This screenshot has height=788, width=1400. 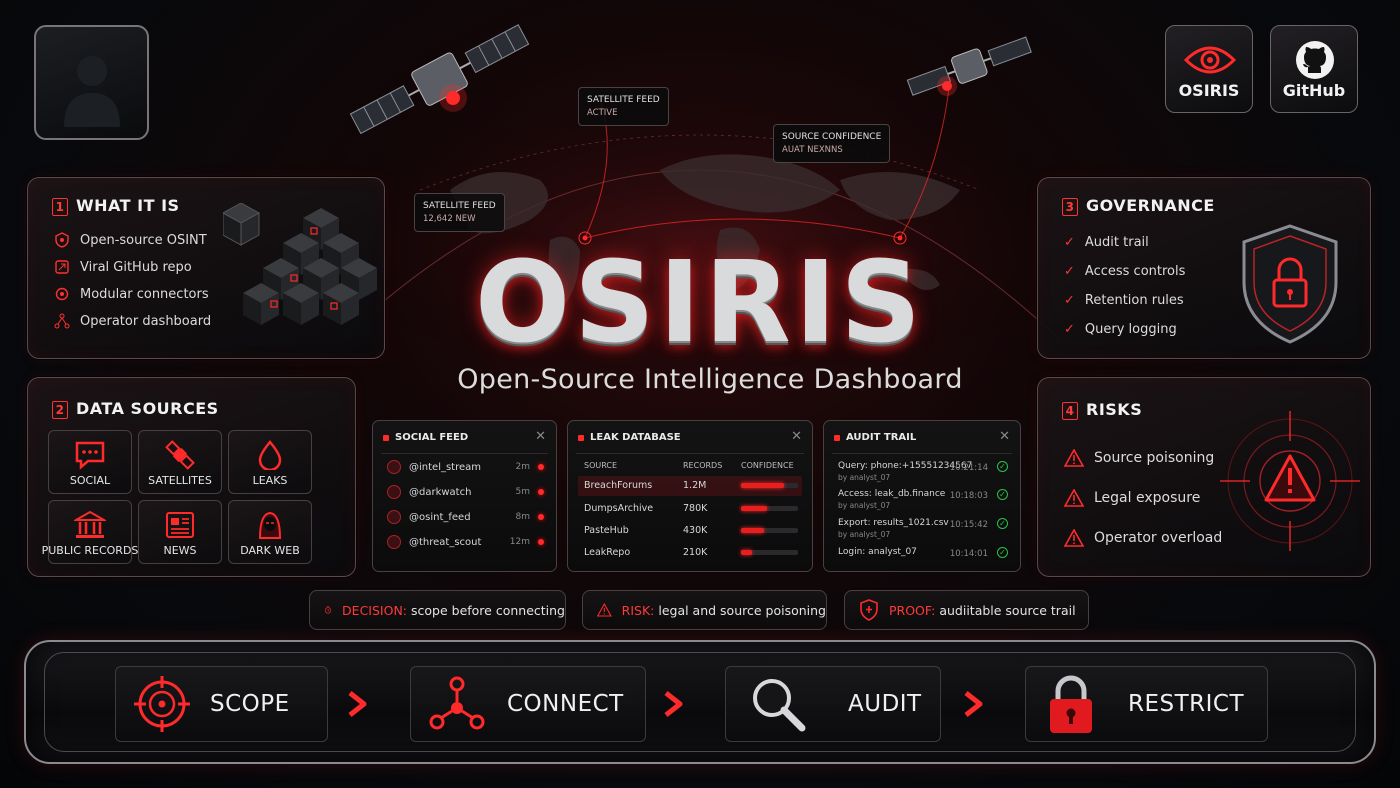 I want to click on table-row: LeakRepo 210K, so click(x=690, y=553).